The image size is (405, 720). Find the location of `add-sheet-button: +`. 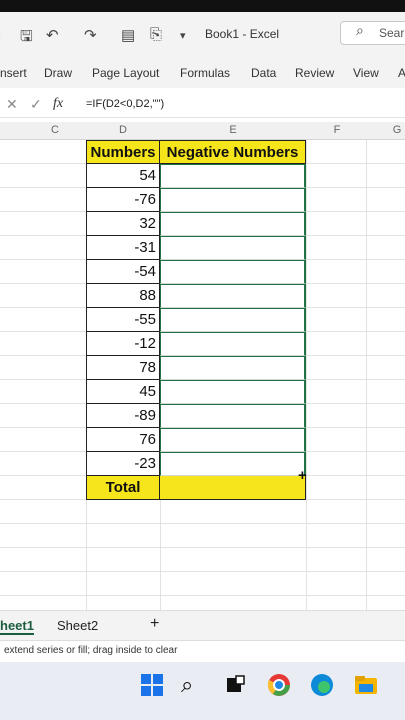

add-sheet-button: + is located at coordinates (154, 624).